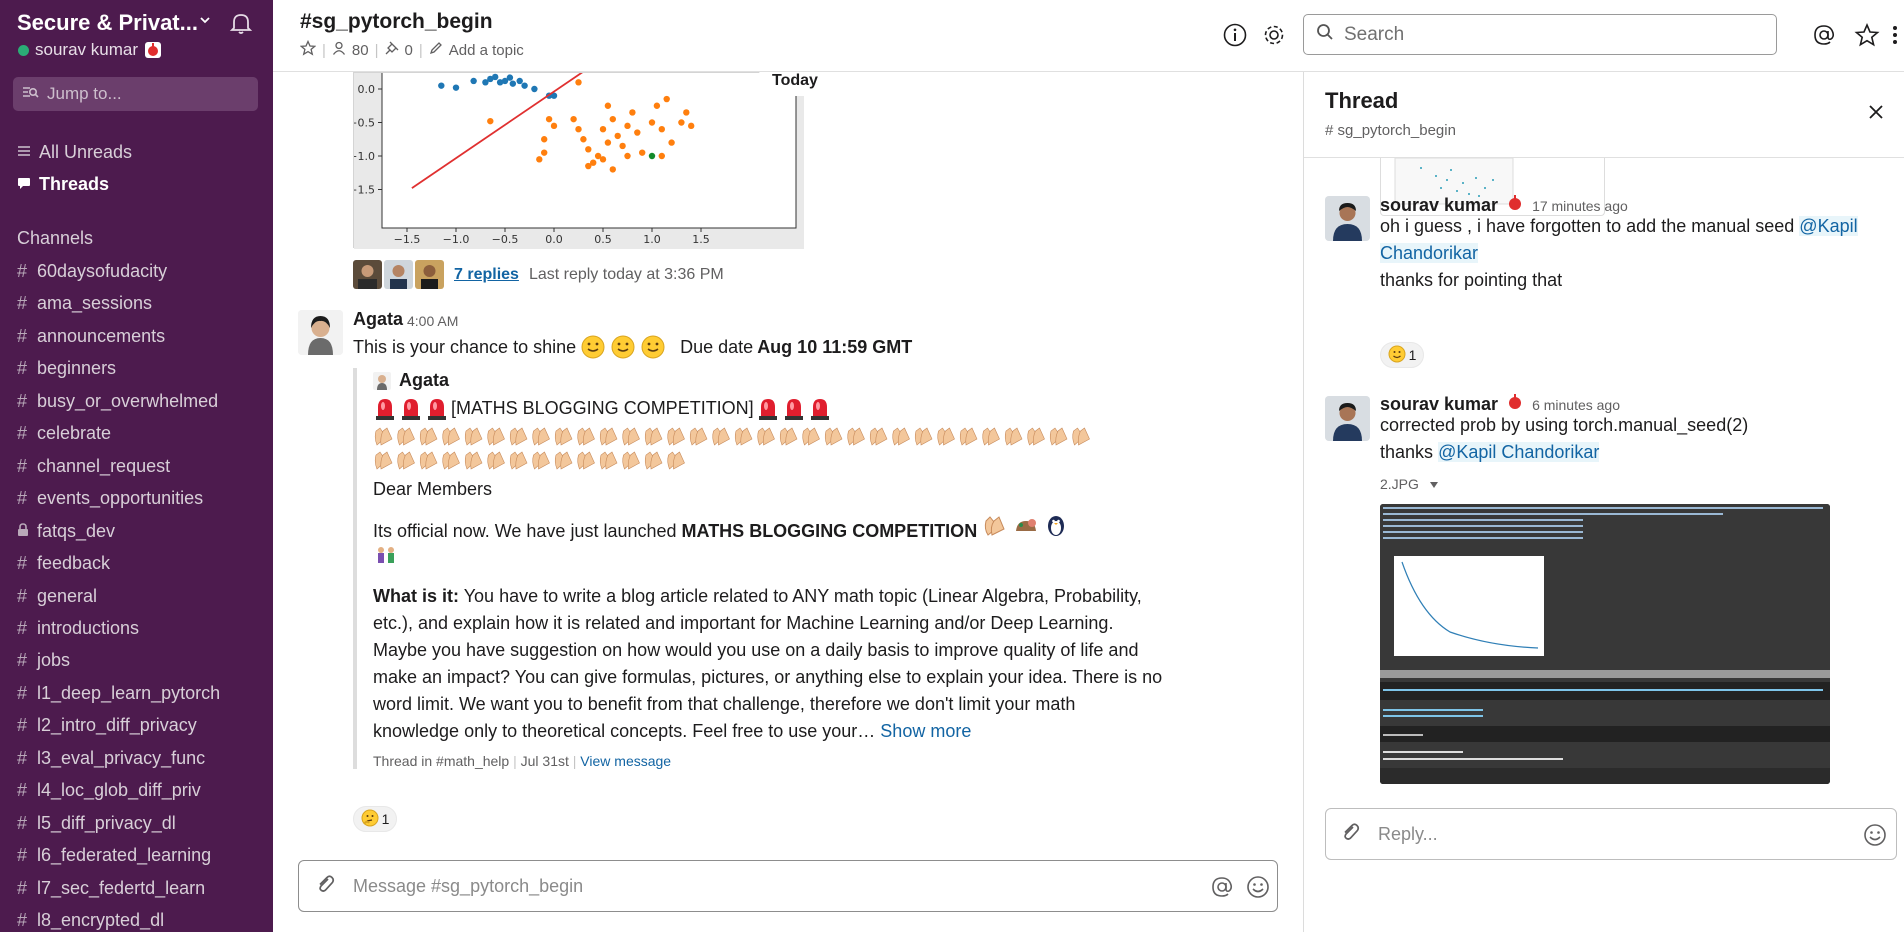 The width and height of the screenshot is (1904, 932). What do you see at coordinates (593, 347) in the screenshot?
I see `slightly-smiling-face-icon` at bounding box center [593, 347].